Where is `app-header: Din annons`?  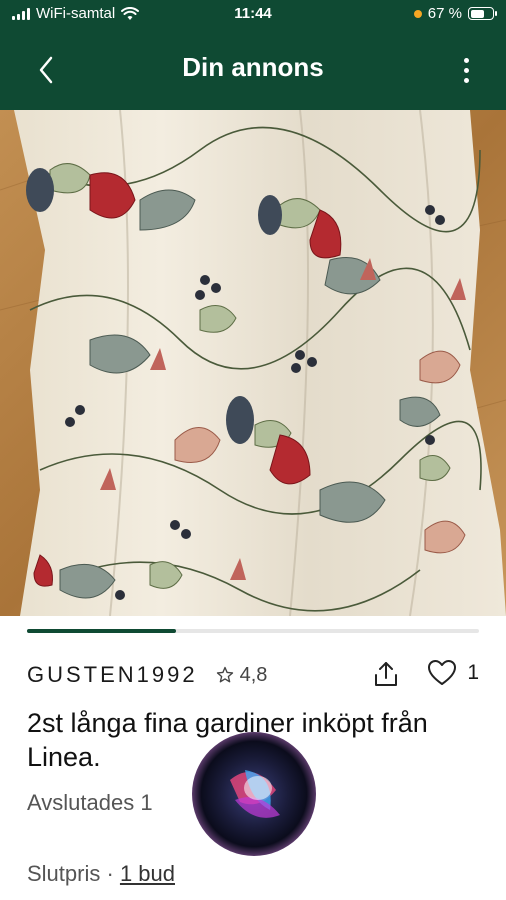 app-header: Din annons is located at coordinates (253, 70).